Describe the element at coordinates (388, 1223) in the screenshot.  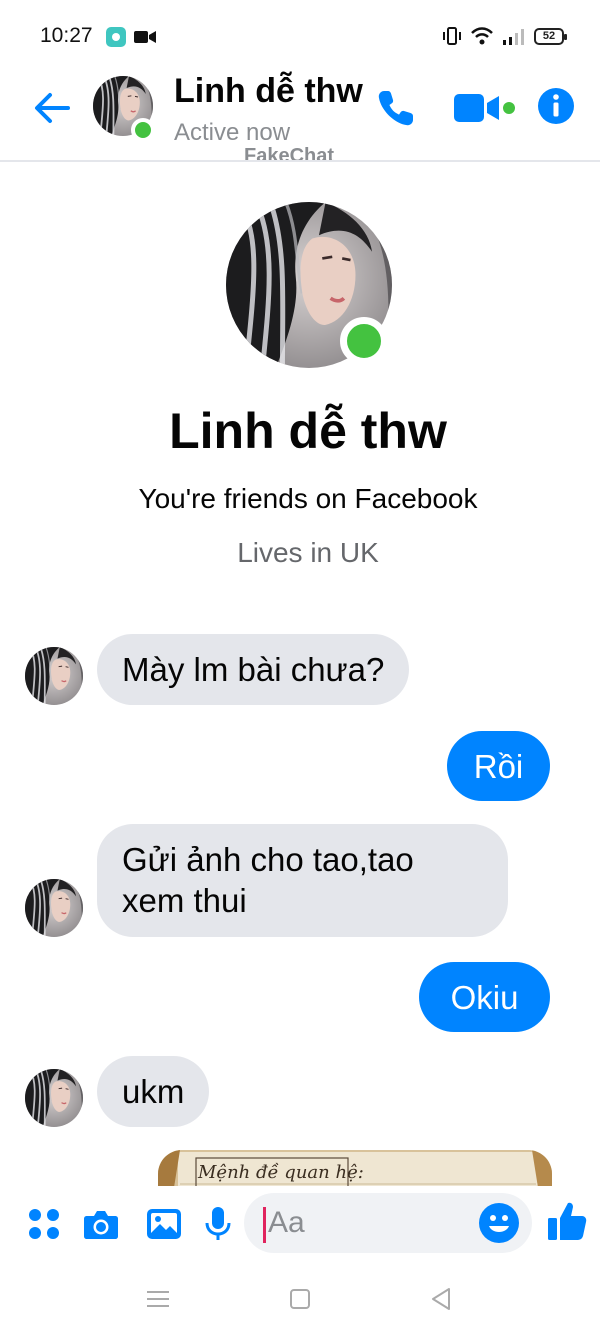
I see `message-input: Aa` at that location.